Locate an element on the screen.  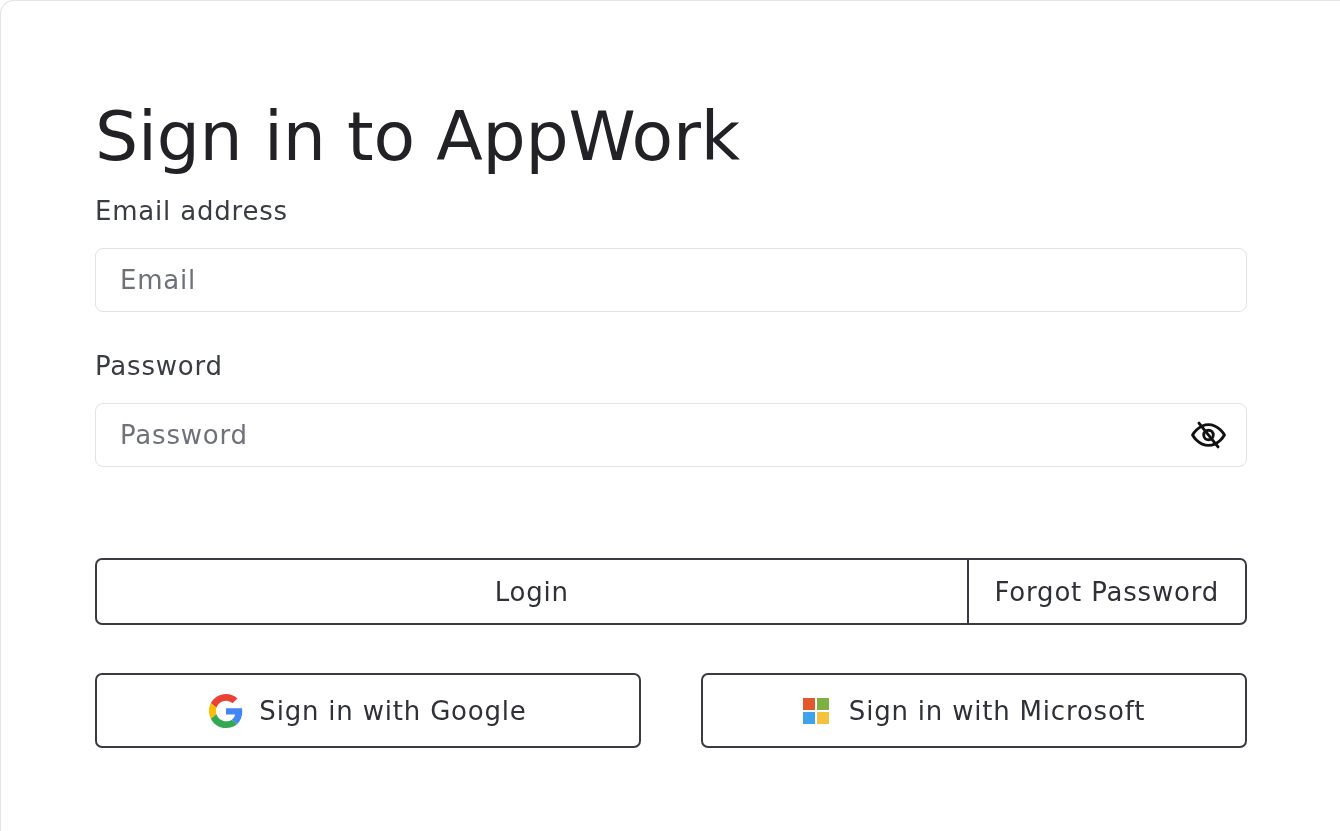
password-field: Password is located at coordinates (671, 435).